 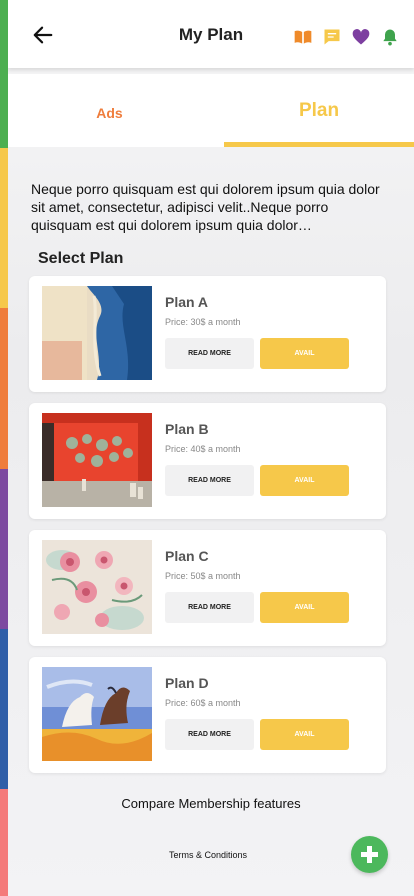 I want to click on plan-c-artwork-image, so click(x=97, y=587).